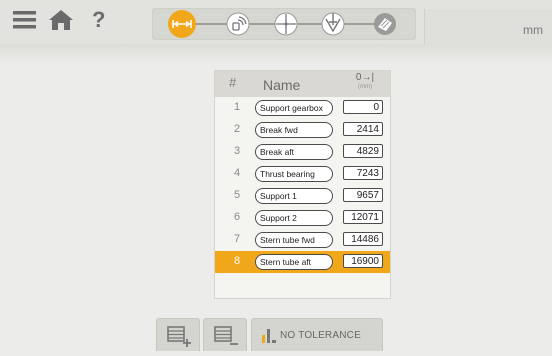 This screenshot has width=552, height=356. I want to click on step-distance, so click(182, 24).